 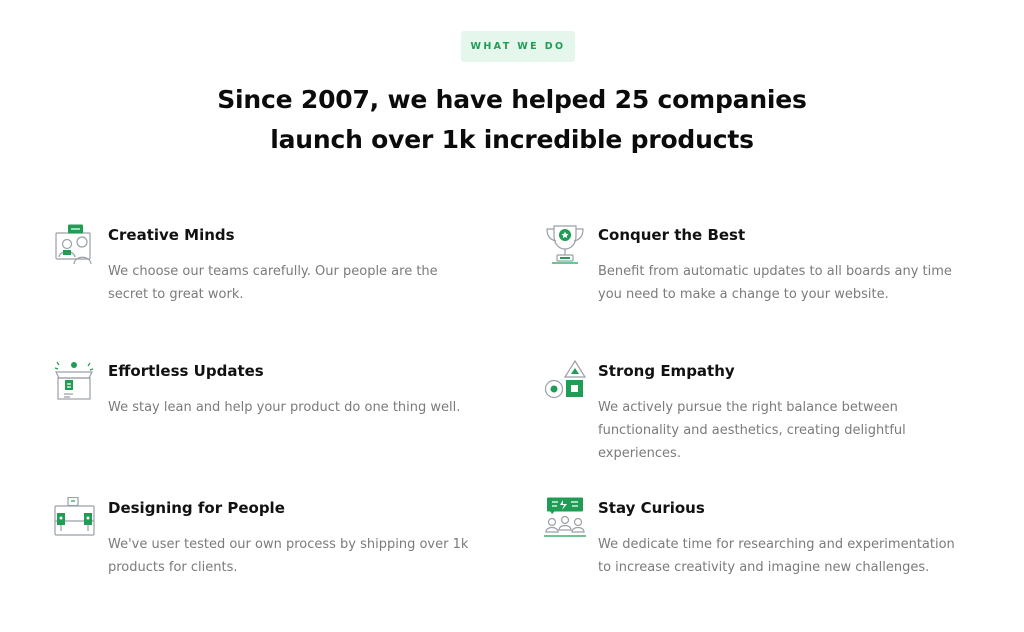 What do you see at coordinates (186, 371) in the screenshot?
I see `feature-title: Effortless Updates` at bounding box center [186, 371].